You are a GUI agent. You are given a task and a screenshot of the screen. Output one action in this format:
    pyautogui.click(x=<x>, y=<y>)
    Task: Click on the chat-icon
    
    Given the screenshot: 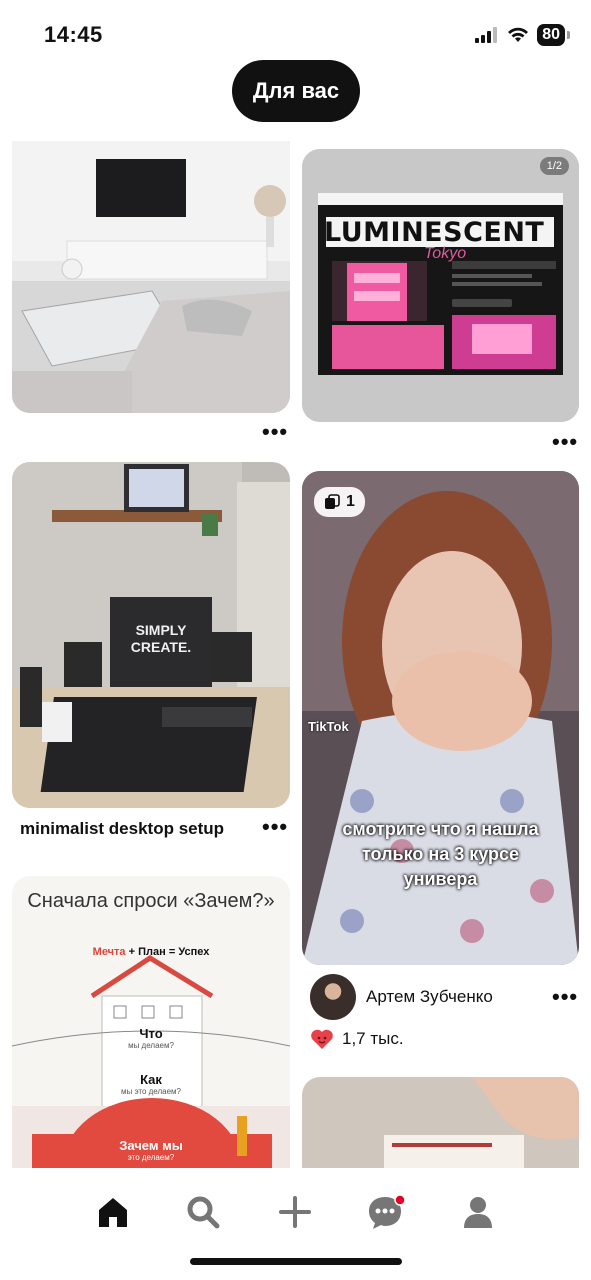 What is the action you would take?
    pyautogui.click(x=387, y=1211)
    